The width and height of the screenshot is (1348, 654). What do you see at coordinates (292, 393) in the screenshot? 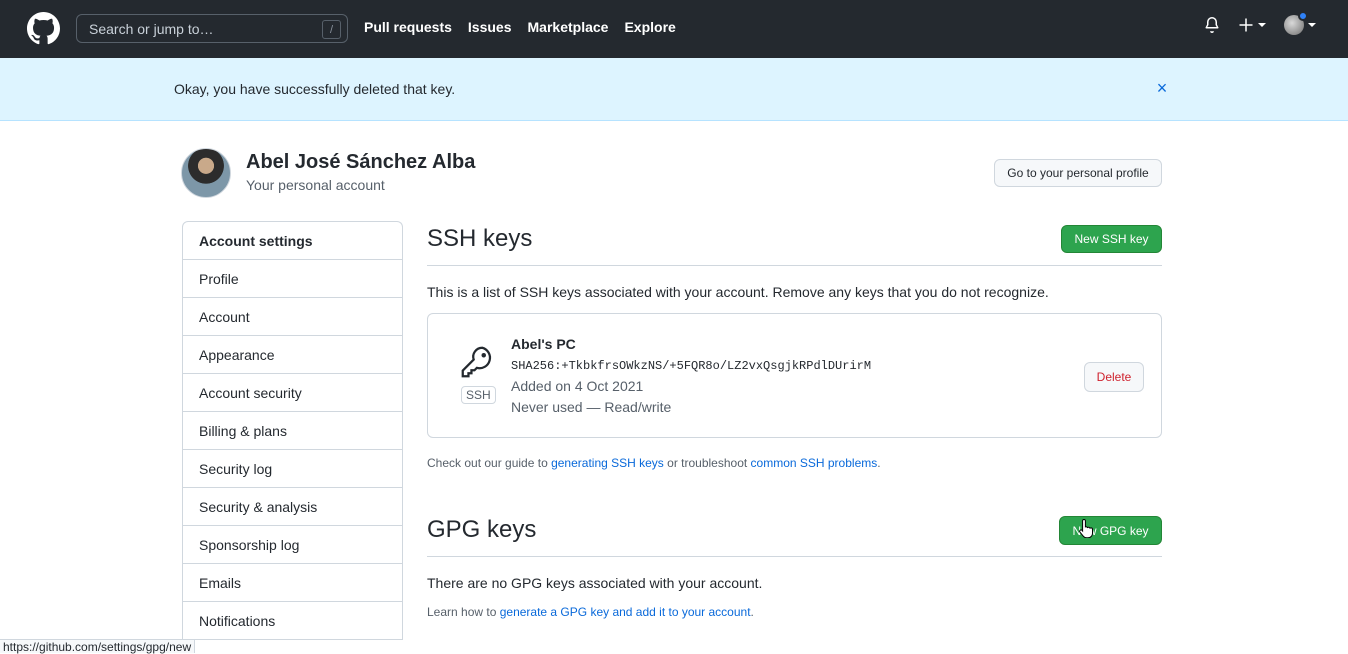
I see `sidebar-item-account-security: Account security` at bounding box center [292, 393].